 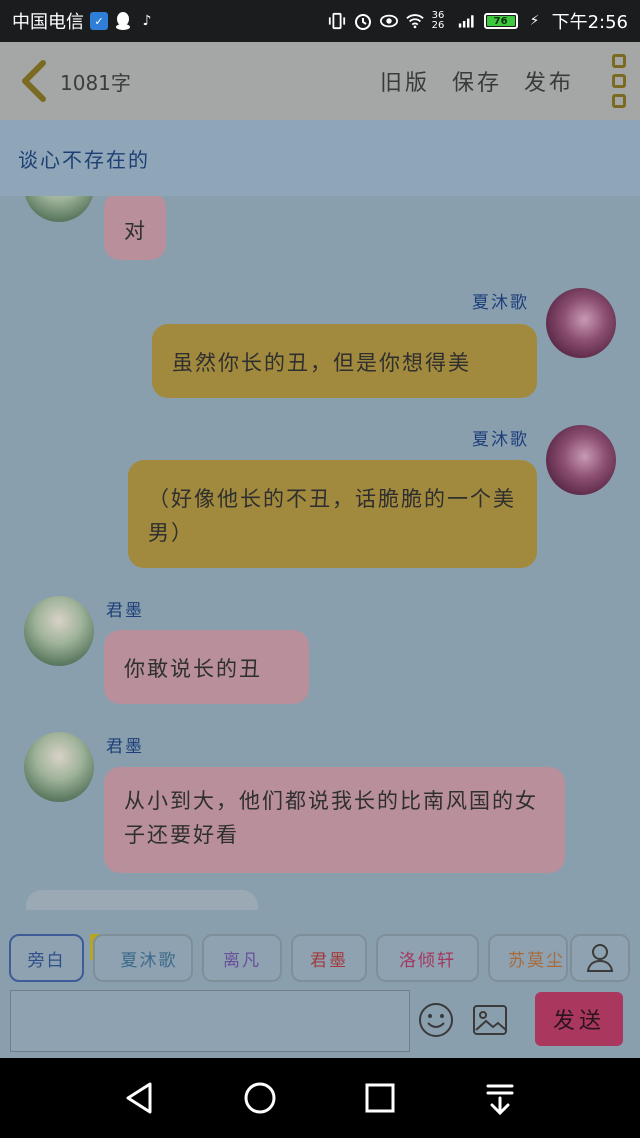 What do you see at coordinates (242, 958) in the screenshot?
I see `role-chip-lifan: 离凡` at bounding box center [242, 958].